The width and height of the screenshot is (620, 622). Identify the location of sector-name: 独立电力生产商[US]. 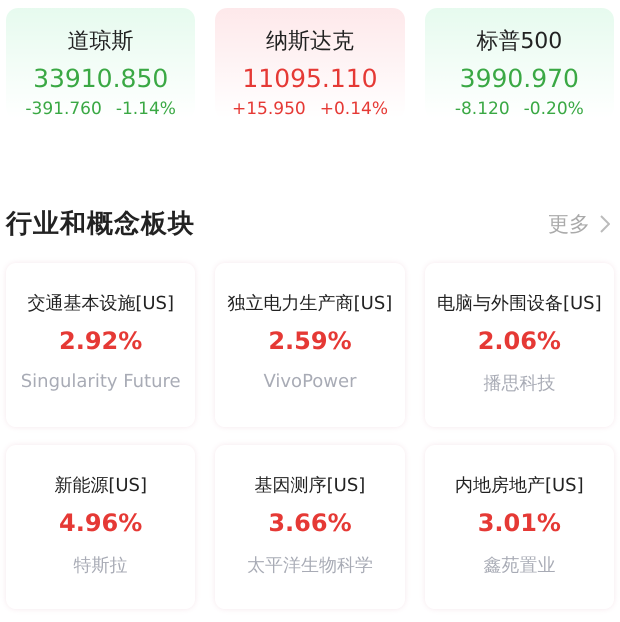
(310, 303).